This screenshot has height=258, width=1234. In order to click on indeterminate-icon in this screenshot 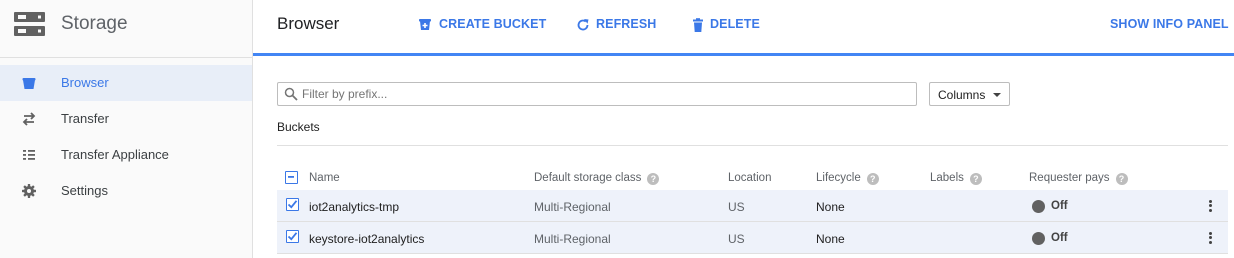, I will do `click(291, 177)`.